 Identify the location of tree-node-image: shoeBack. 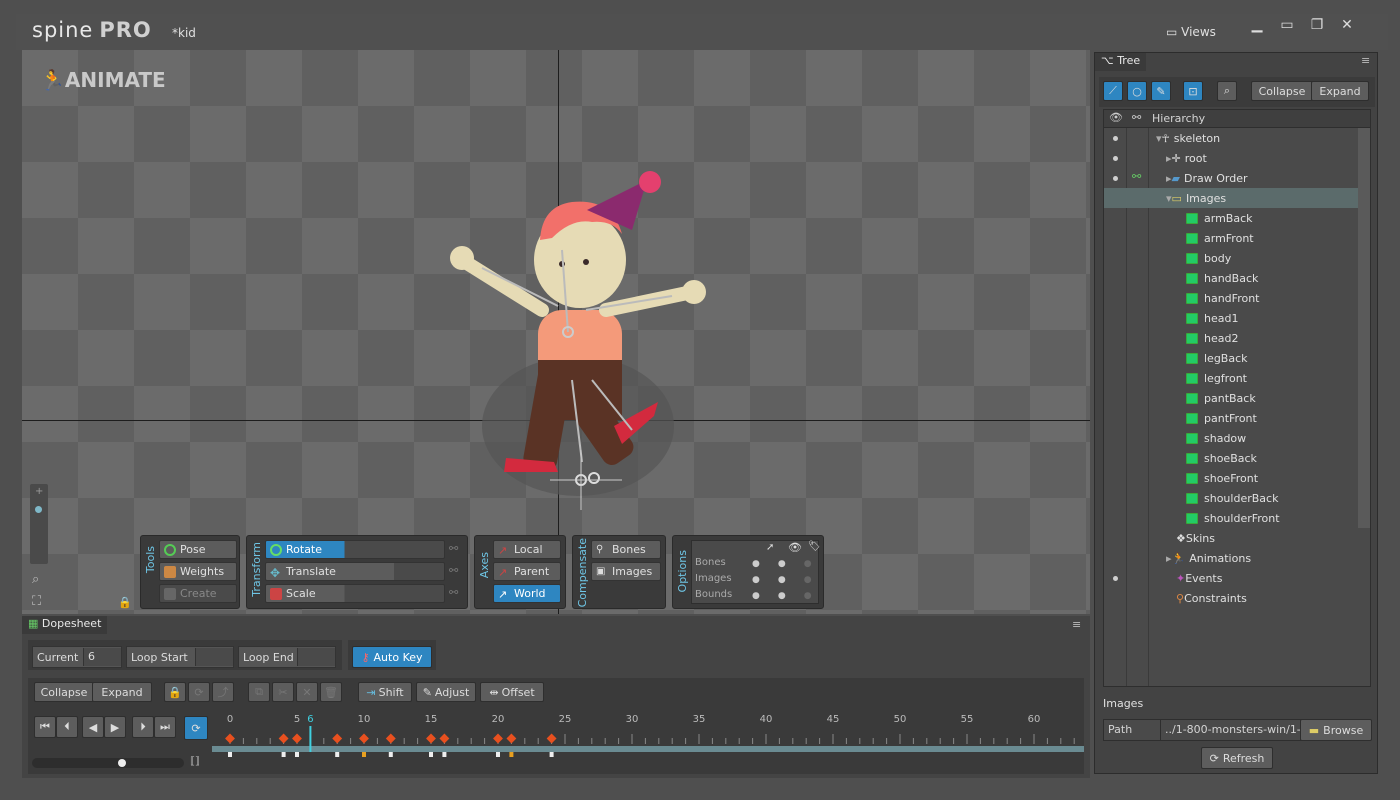
(1231, 458).